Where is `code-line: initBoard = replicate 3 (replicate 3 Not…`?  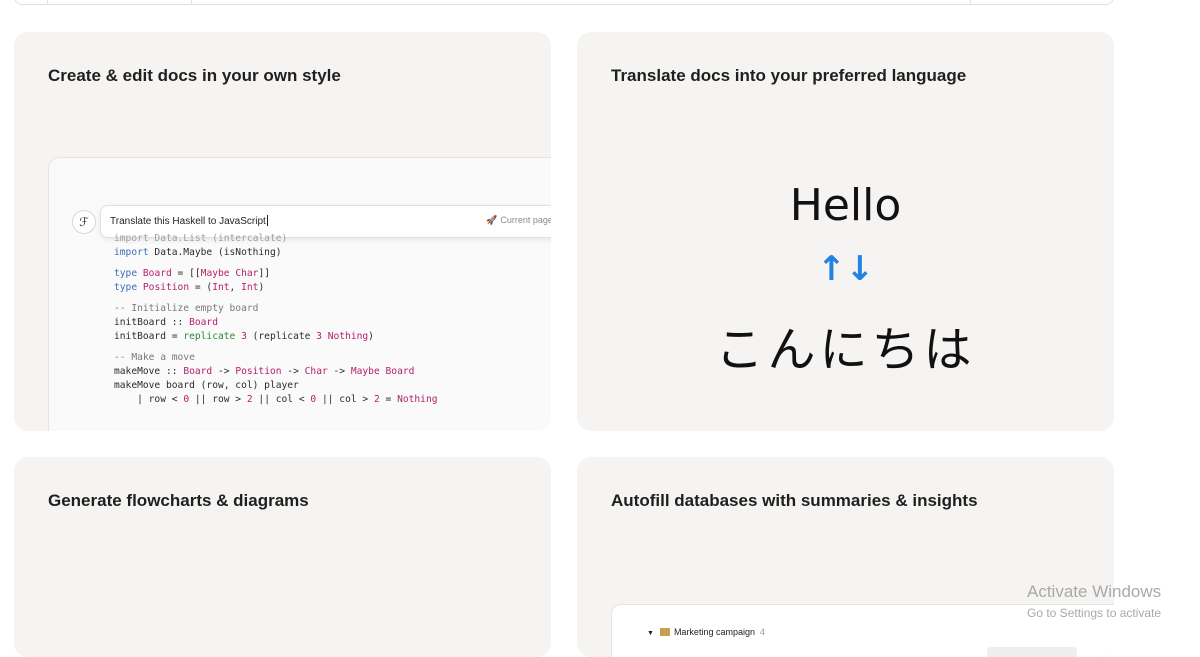 code-line: initBoard = replicate 3 (replicate 3 Not… is located at coordinates (244, 336).